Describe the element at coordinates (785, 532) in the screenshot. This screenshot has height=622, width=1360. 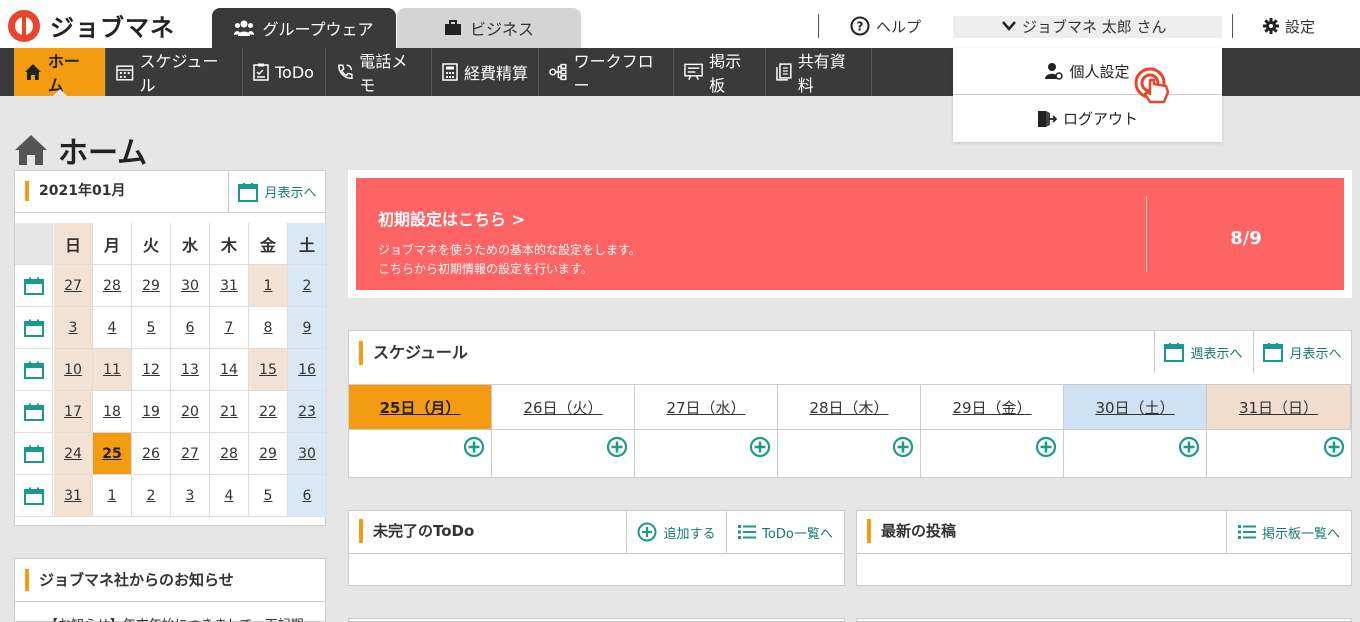
I see `todo-list-button: ToDo一覧へ` at that location.